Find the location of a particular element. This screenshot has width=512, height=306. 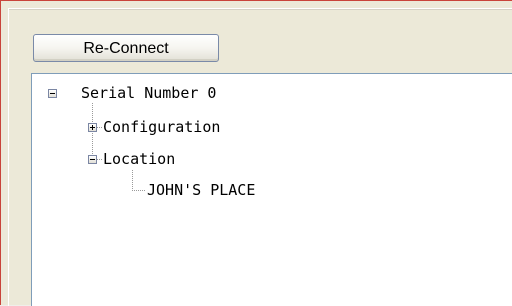

tree-node-johns-place: JOHN'S PLACE is located at coordinates (201, 190).